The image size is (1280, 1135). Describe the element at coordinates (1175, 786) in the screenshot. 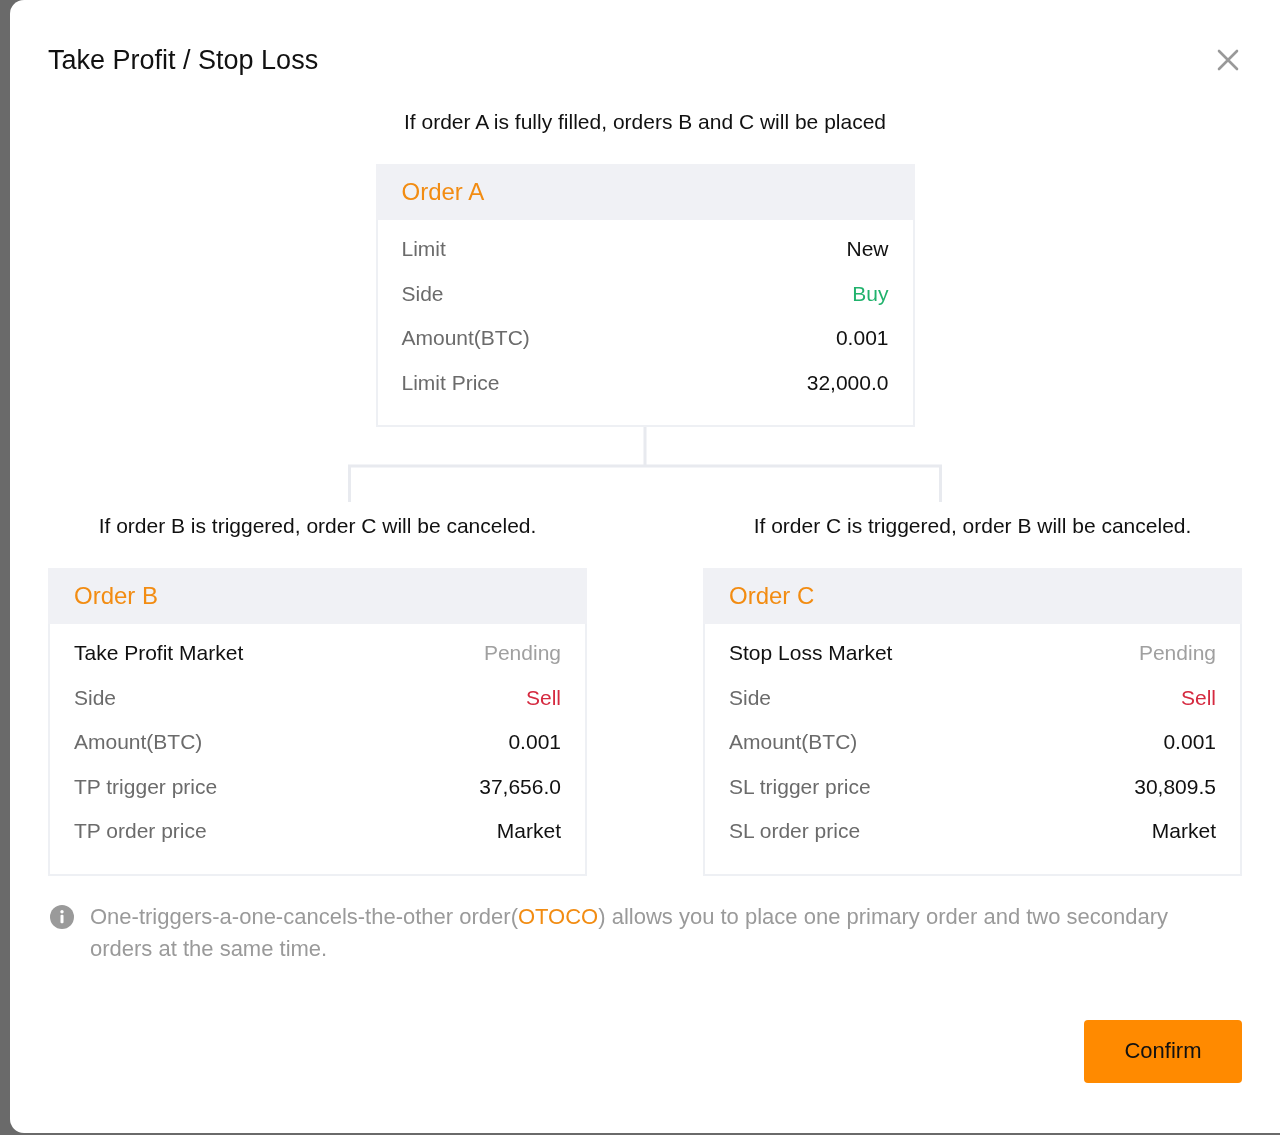

I see `field-value: 30,809.5` at that location.